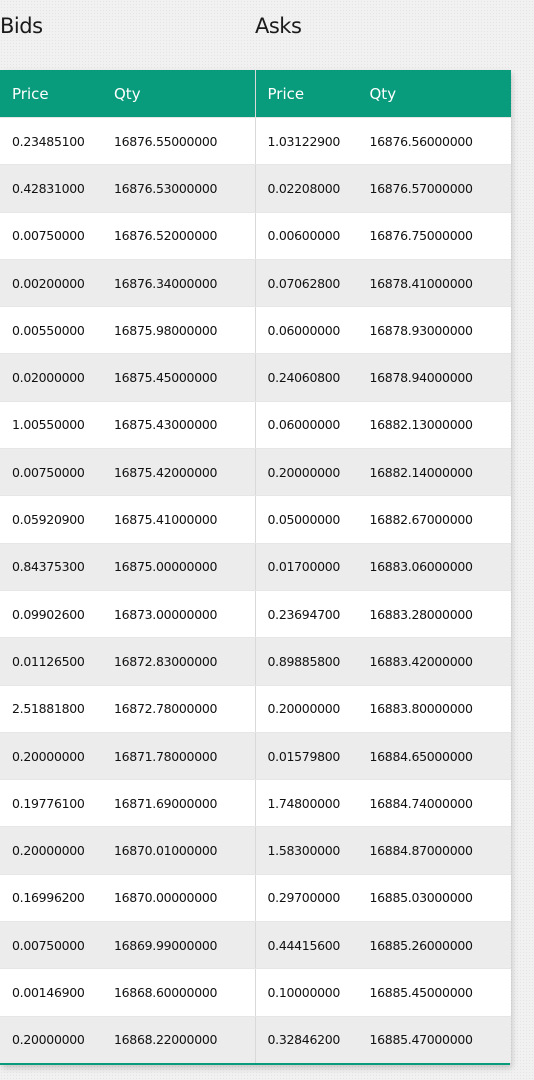 This screenshot has height=1080, width=534. What do you see at coordinates (57, 188) in the screenshot?
I see `bids-price-cell: 0.42831000` at bounding box center [57, 188].